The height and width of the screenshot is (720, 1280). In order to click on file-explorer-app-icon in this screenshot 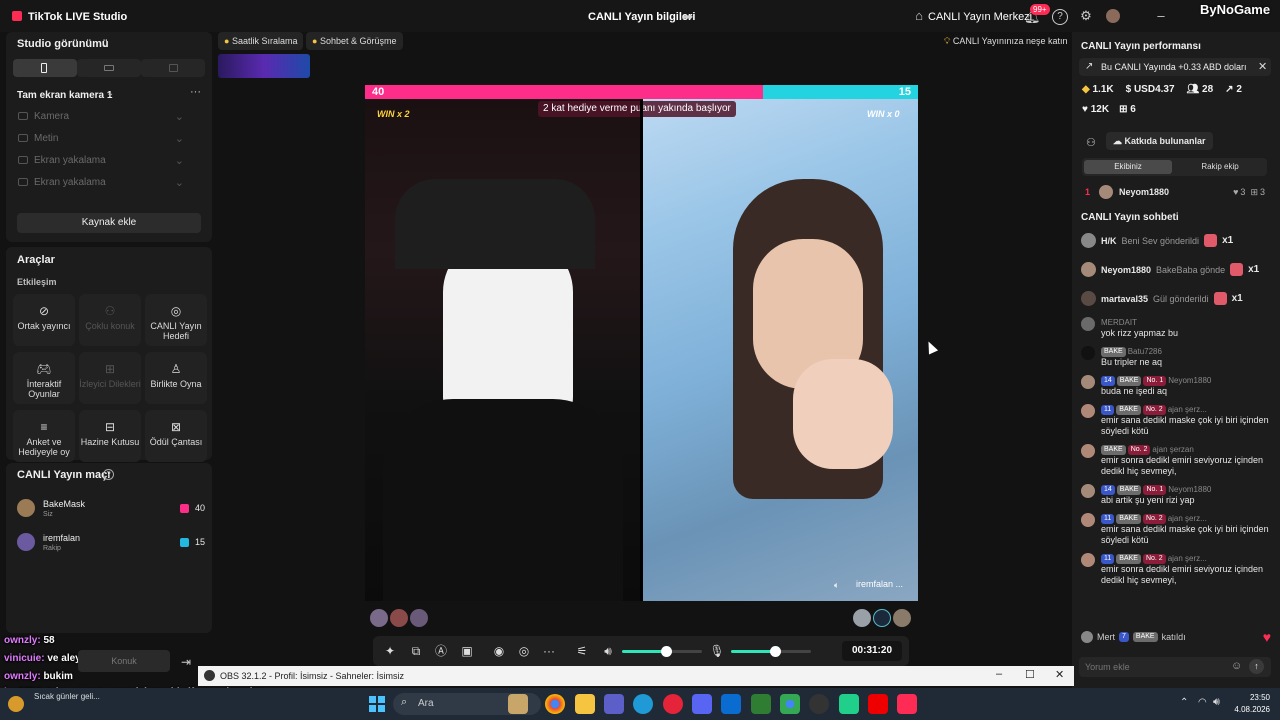, I will do `click(518, 704)`.